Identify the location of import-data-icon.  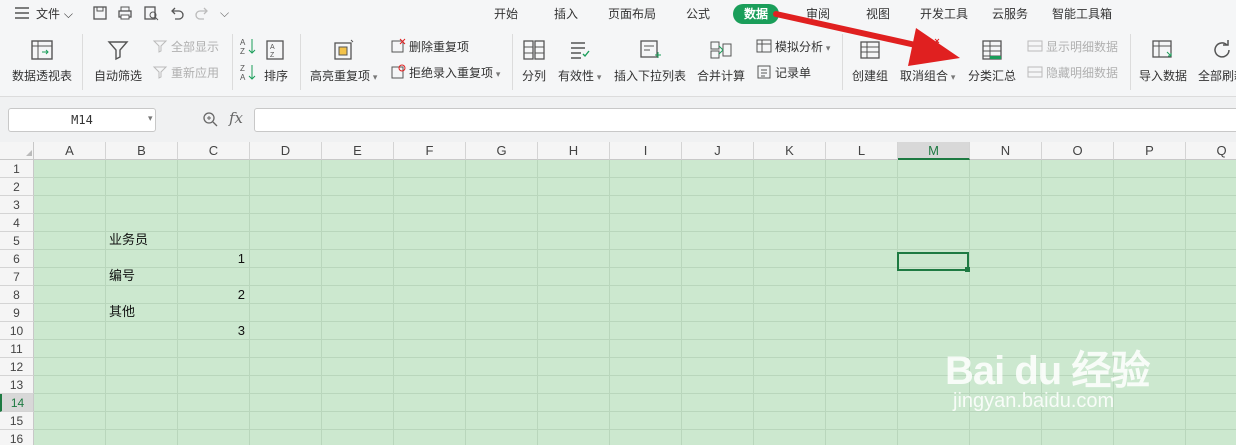
(1162, 49).